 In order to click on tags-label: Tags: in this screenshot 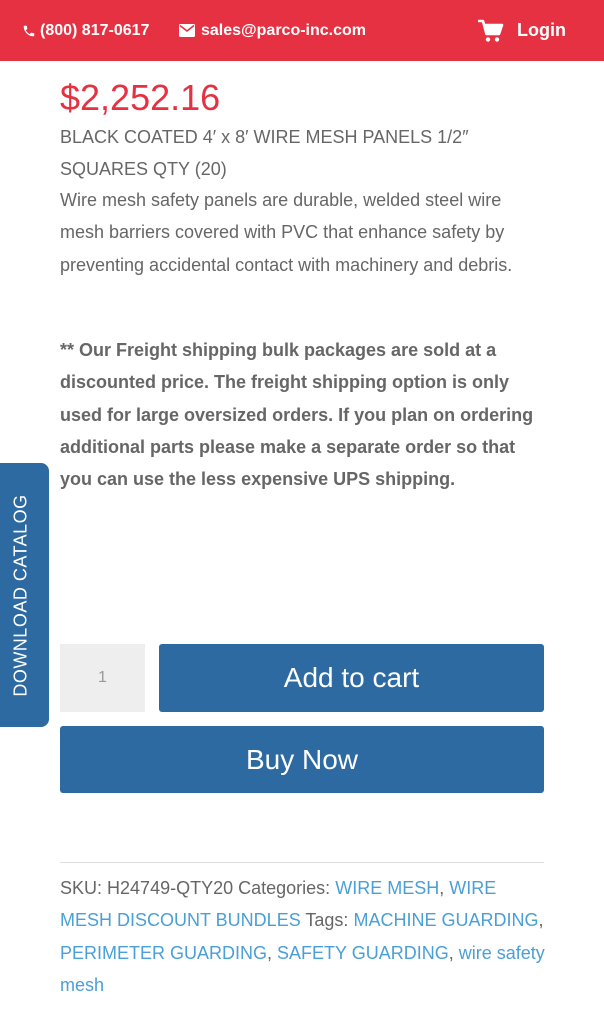, I will do `click(327, 920)`.